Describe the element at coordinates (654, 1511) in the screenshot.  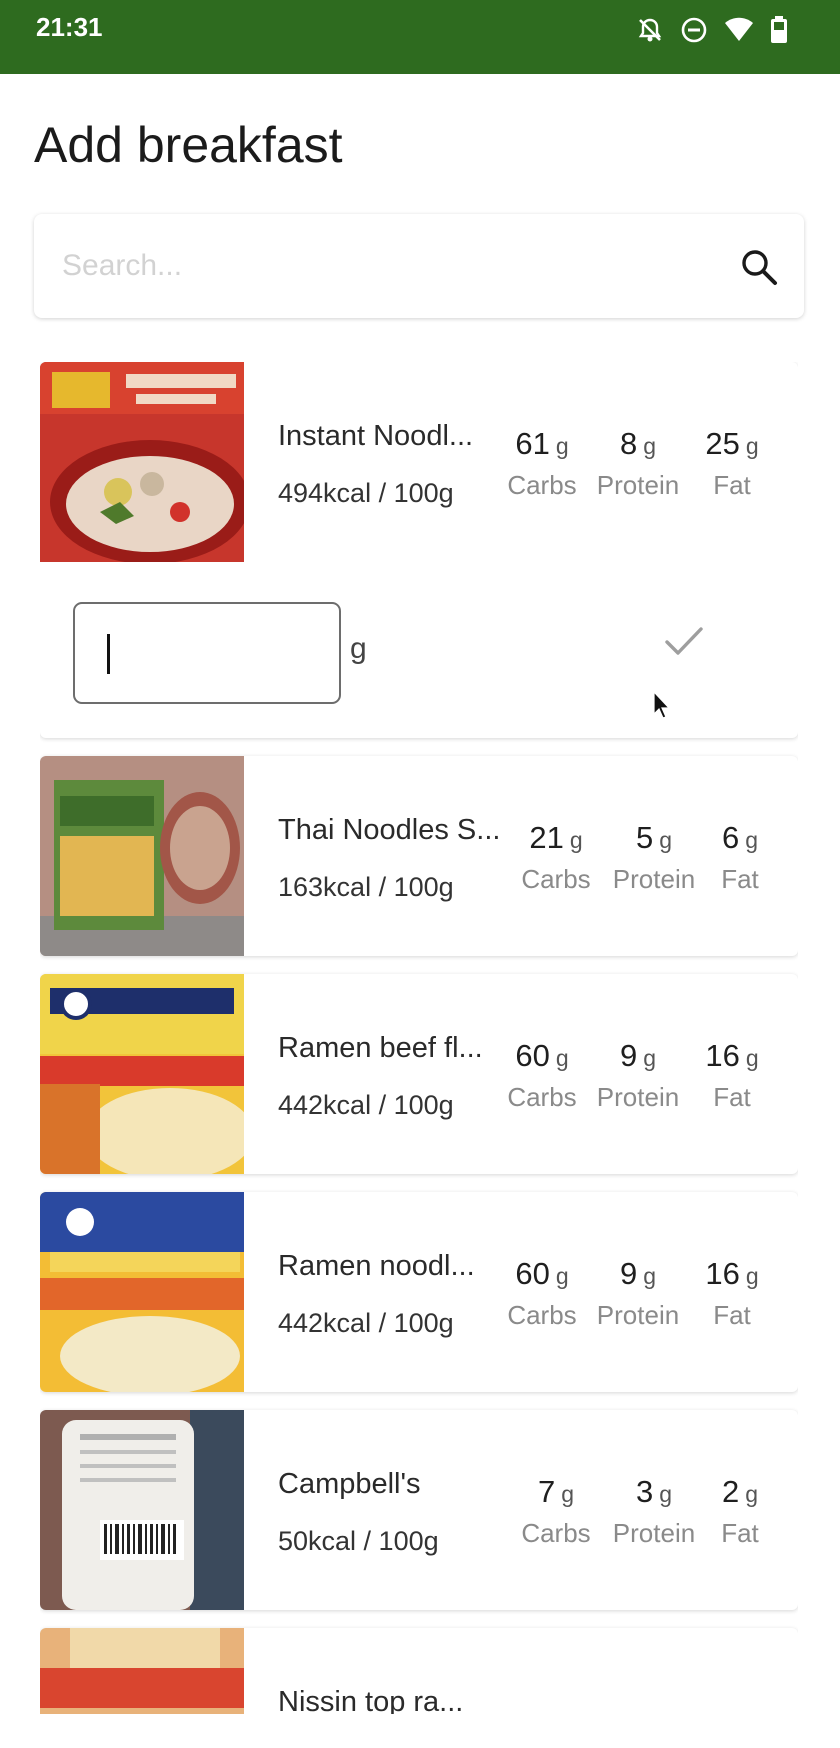
I see `protein-stat: 3g Protein` at that location.